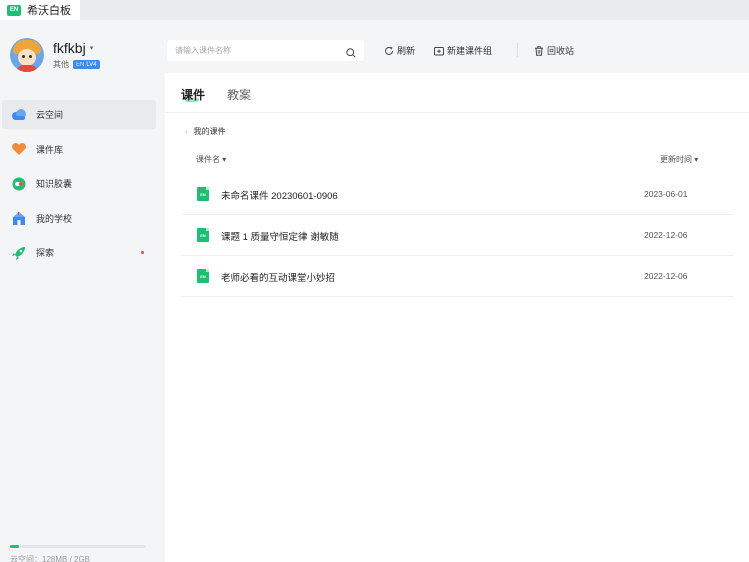 This screenshot has width=749, height=562. Describe the element at coordinates (389, 50) in the screenshot. I see `refresh-icon` at that location.